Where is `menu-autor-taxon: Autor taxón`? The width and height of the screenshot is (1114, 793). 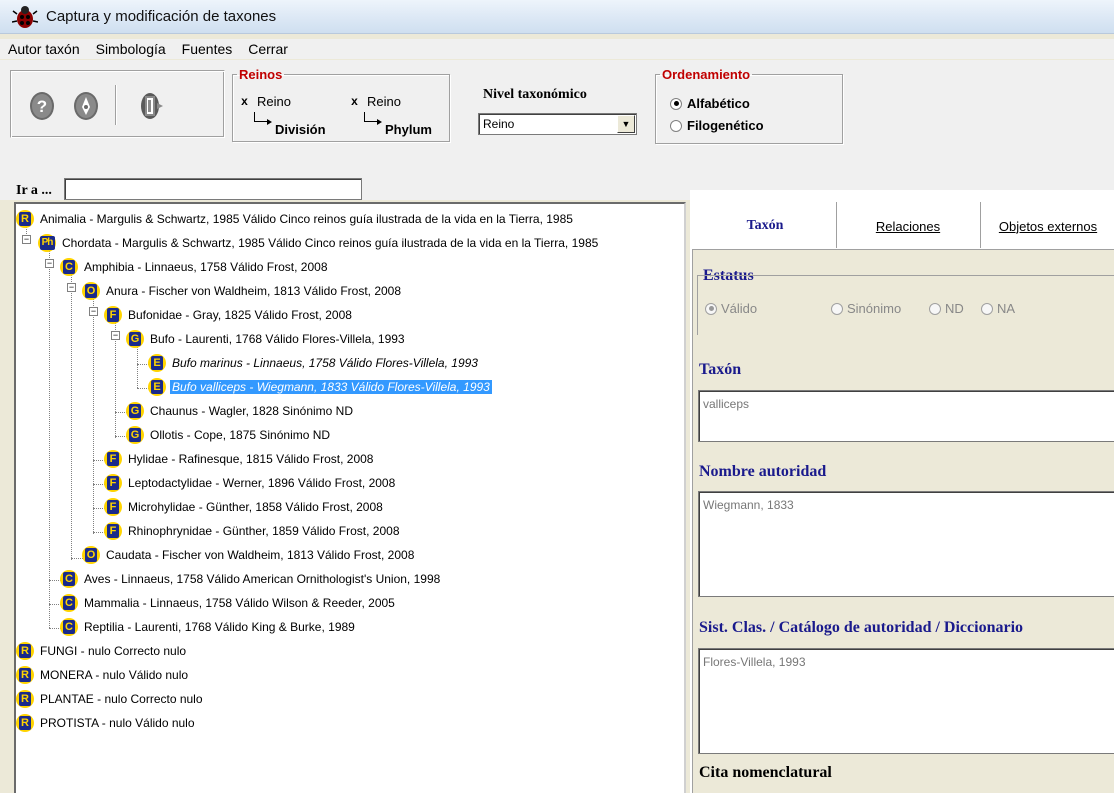
menu-autor-taxon: Autor taxón is located at coordinates (44, 49).